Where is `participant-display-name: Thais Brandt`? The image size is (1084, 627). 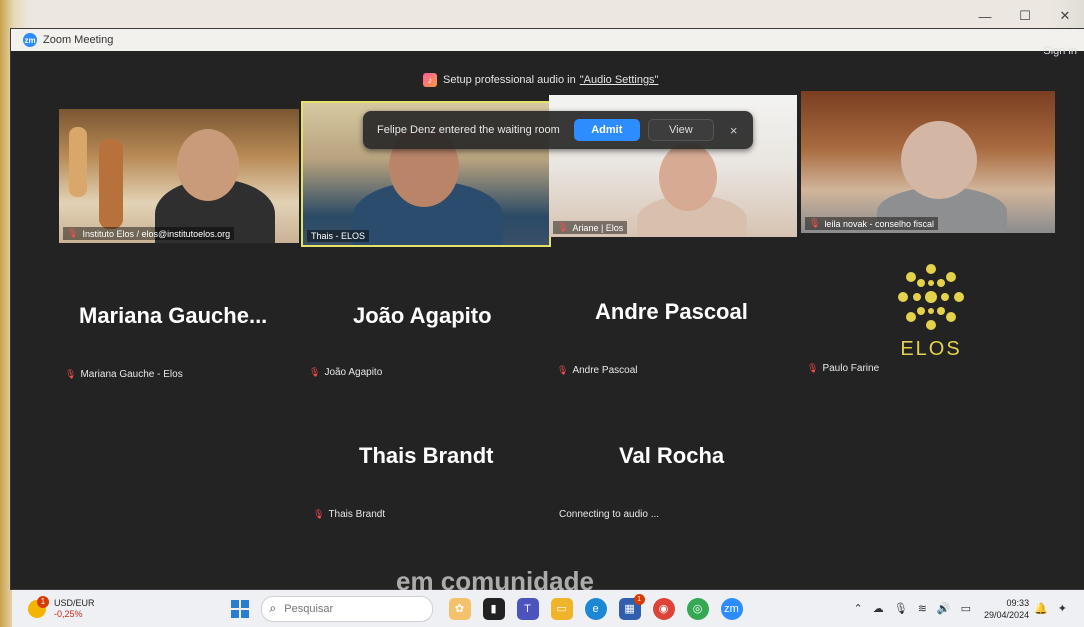
participant-display-name: Thais Brandt is located at coordinates (426, 455).